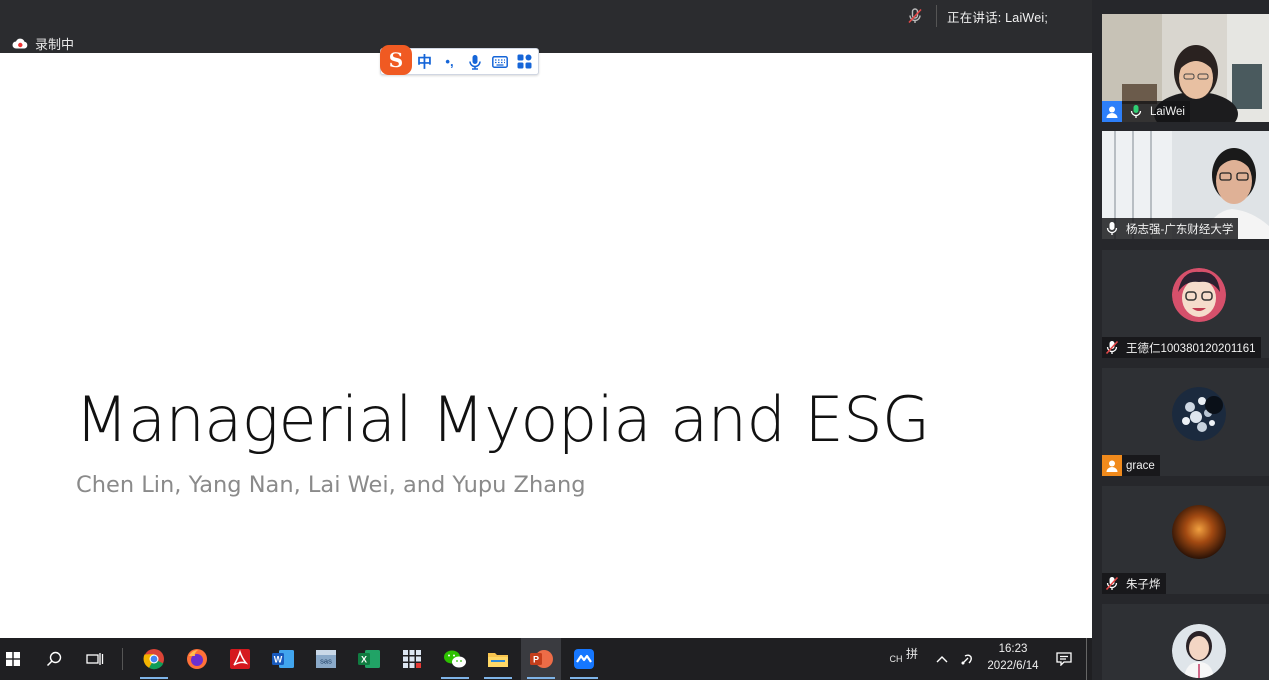 Image resolution: width=1269 pixels, height=680 pixels. Describe the element at coordinates (122, 659) in the screenshot. I see `taskbar-divider` at that location.